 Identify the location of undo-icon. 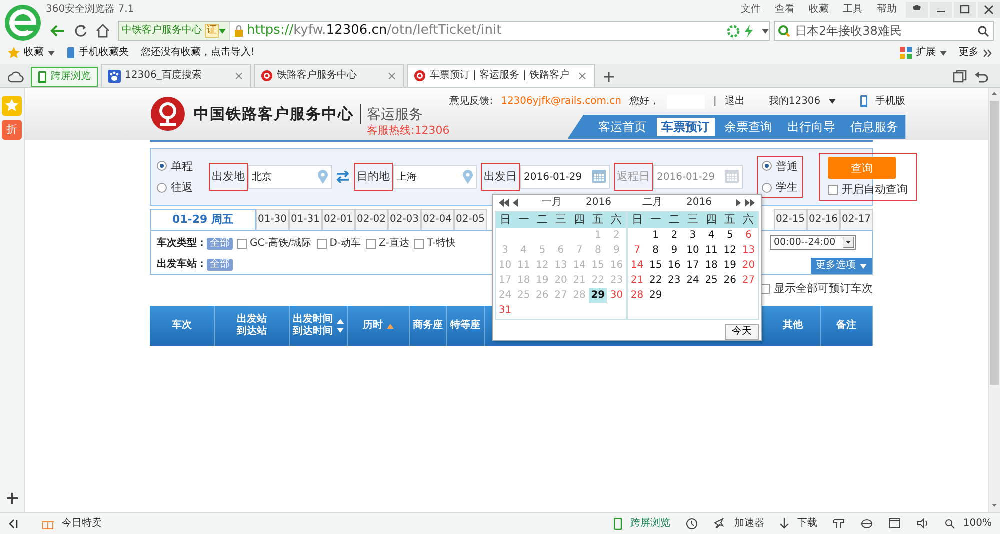
(981, 77).